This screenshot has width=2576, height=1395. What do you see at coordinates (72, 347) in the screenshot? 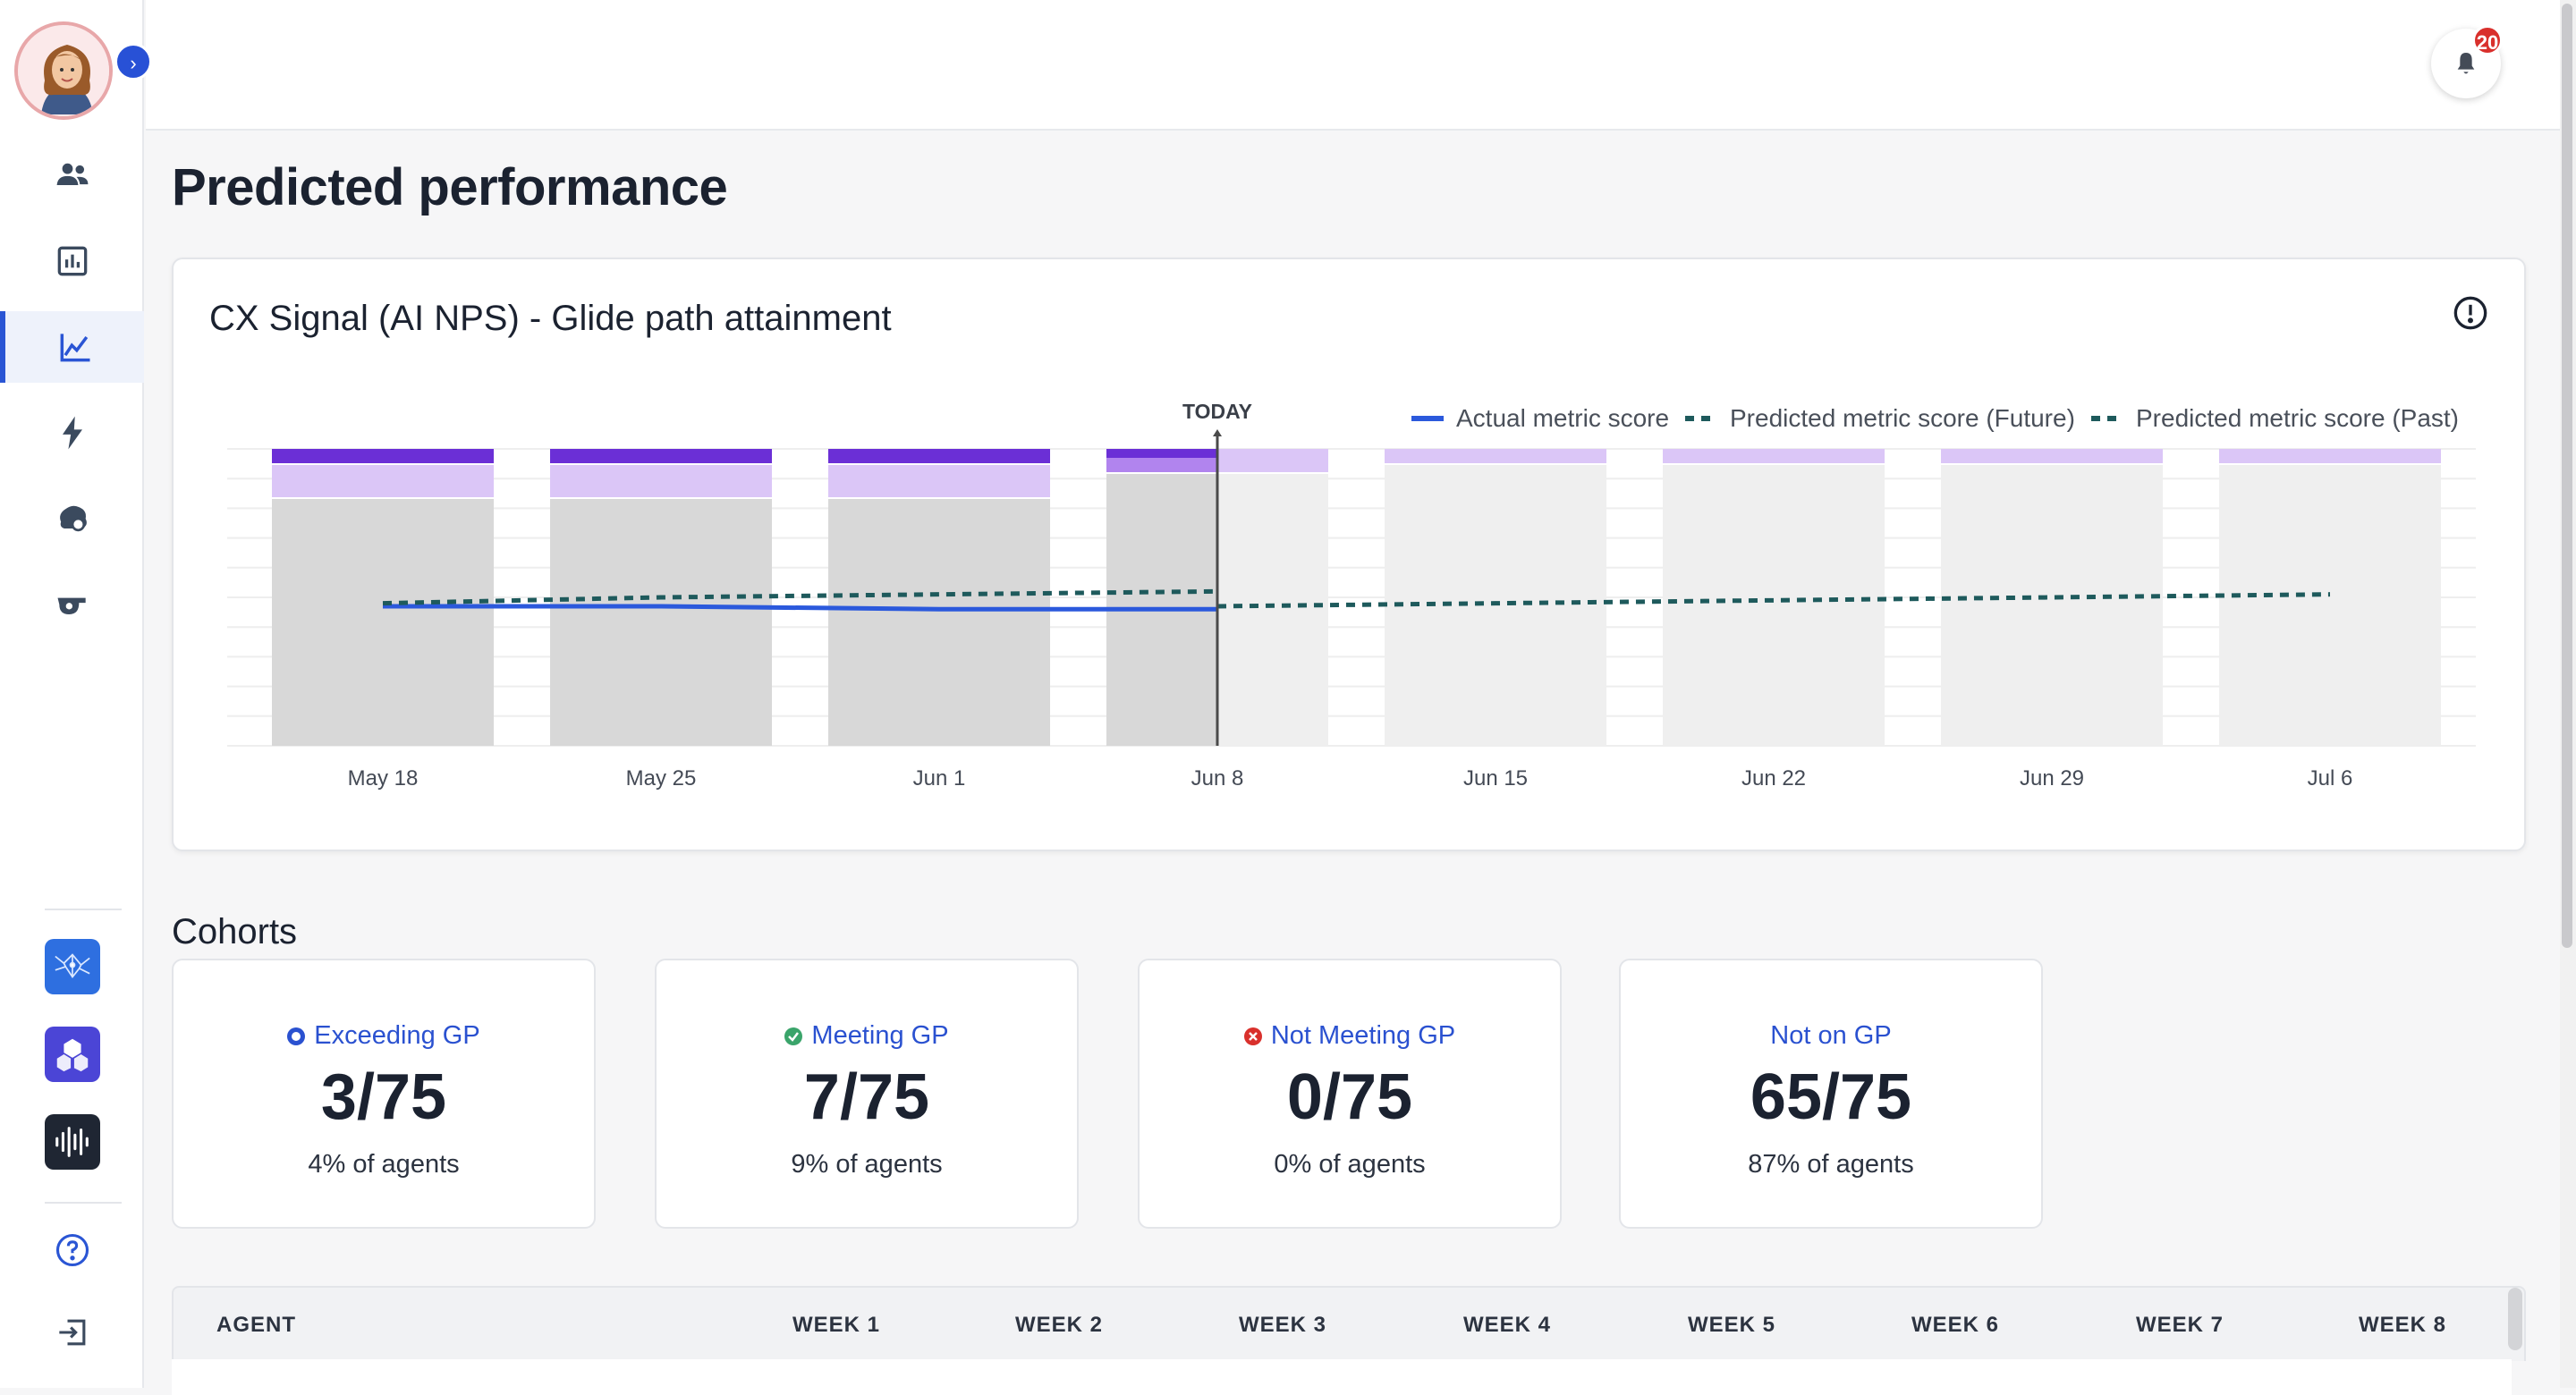
I see `trend-chart-icon` at bounding box center [72, 347].